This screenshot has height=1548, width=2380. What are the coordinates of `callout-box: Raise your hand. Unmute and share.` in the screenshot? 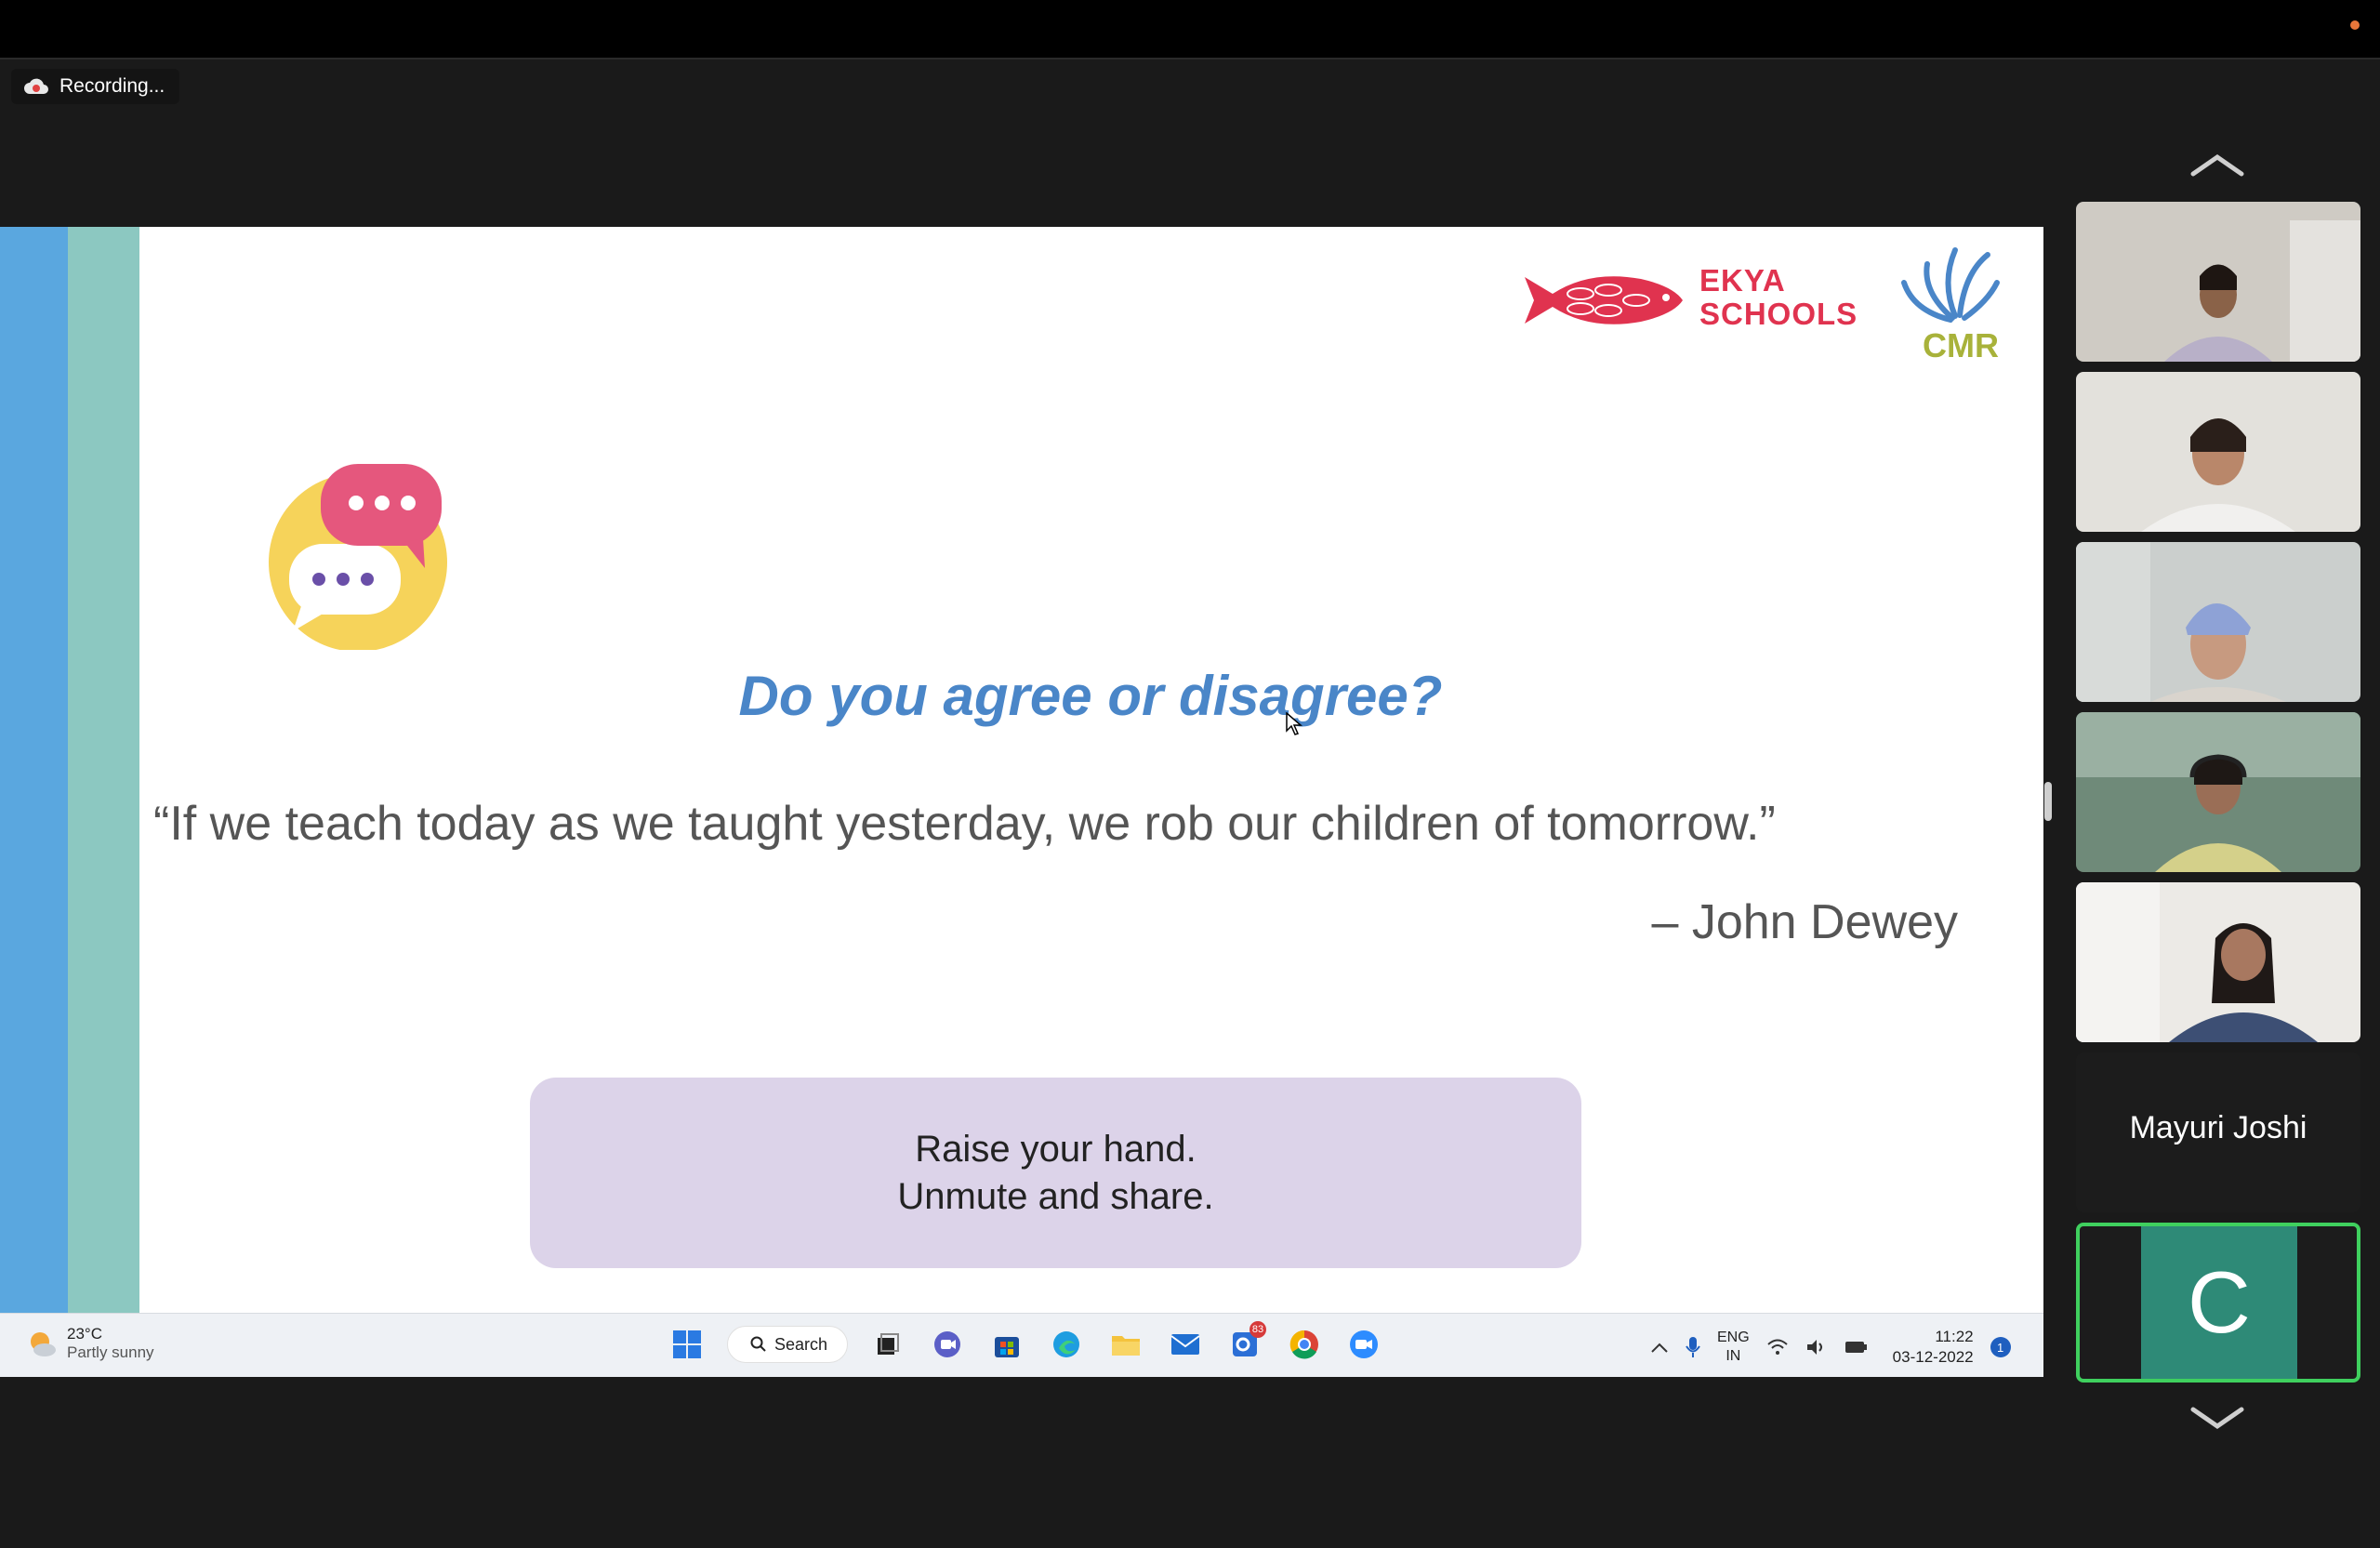 It's located at (1055, 1173).